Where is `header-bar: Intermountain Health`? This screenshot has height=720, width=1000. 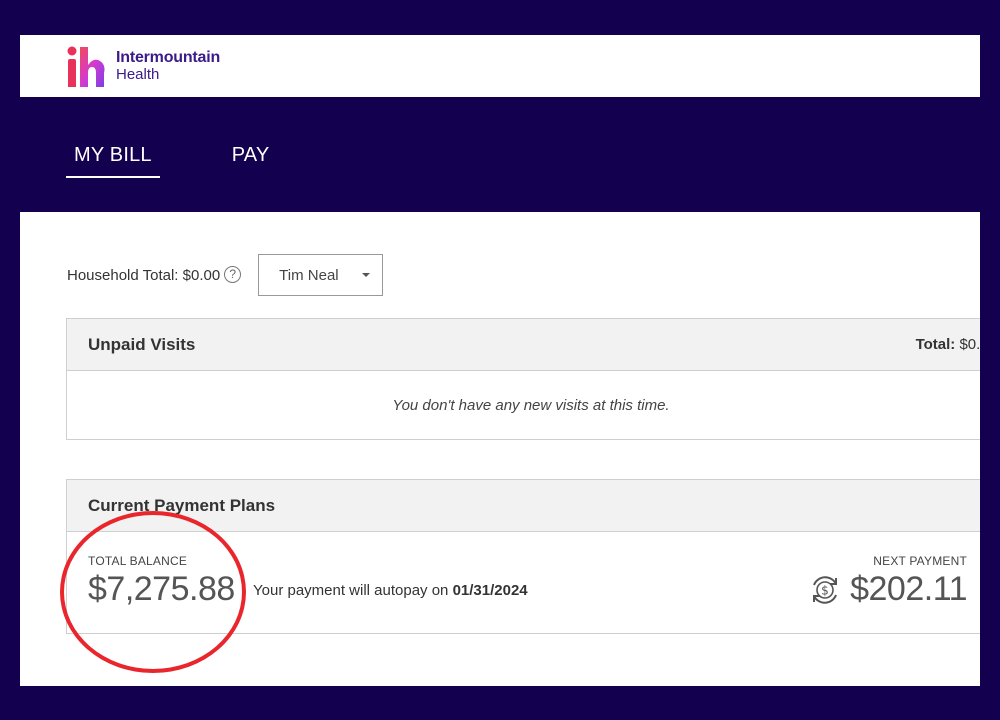 header-bar: Intermountain Health is located at coordinates (500, 66).